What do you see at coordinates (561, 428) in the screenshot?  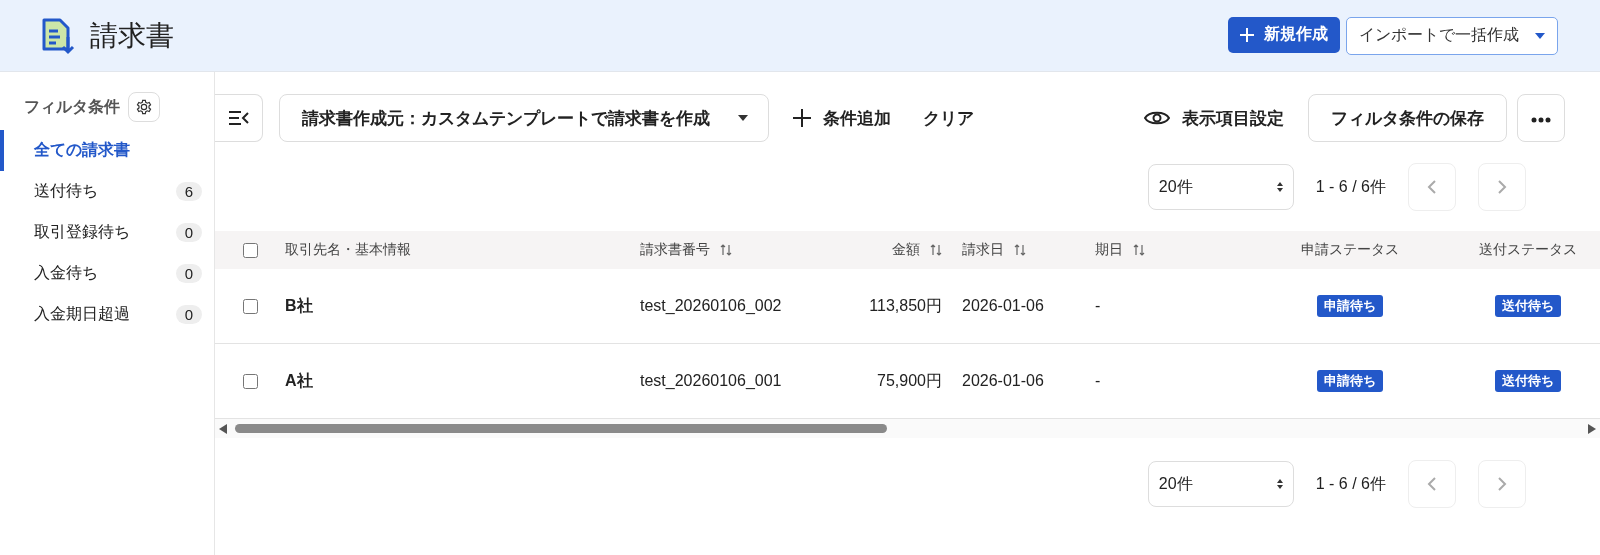 I see `scrollbar-thumb` at bounding box center [561, 428].